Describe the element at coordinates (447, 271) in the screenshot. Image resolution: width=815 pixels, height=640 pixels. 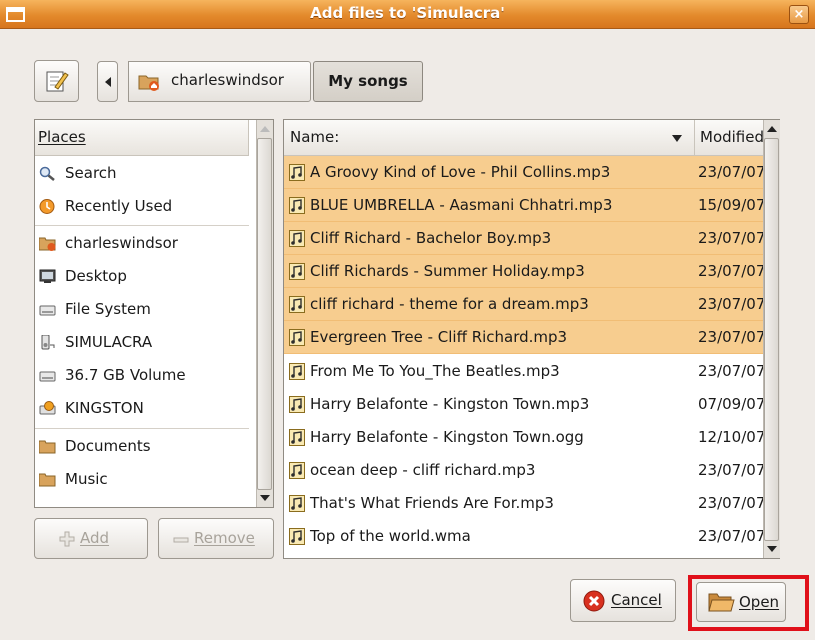
I see `file-name: Cliff Richards - Summer Holiday.mp3` at that location.